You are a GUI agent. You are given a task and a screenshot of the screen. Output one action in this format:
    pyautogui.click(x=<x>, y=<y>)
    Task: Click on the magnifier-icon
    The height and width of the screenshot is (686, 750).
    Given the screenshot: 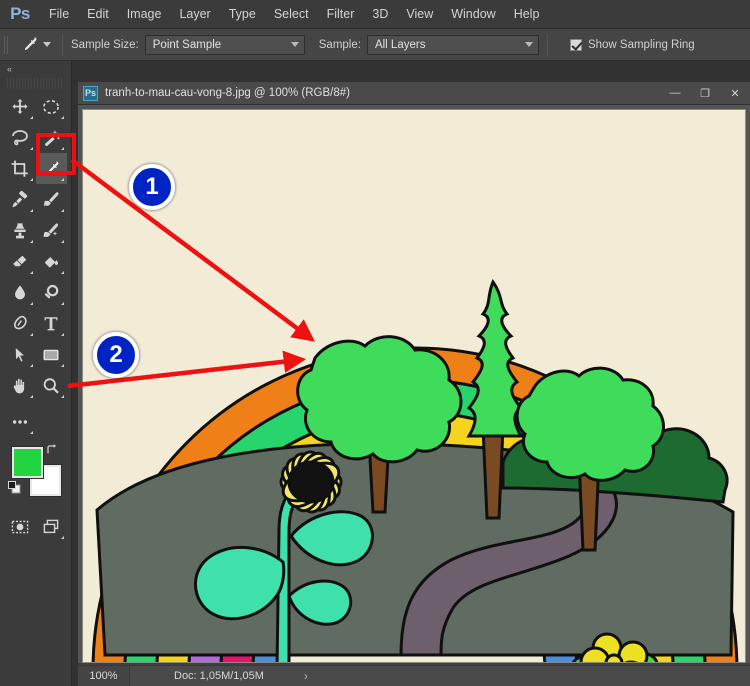 What is the action you would take?
    pyautogui.click(x=51, y=385)
    